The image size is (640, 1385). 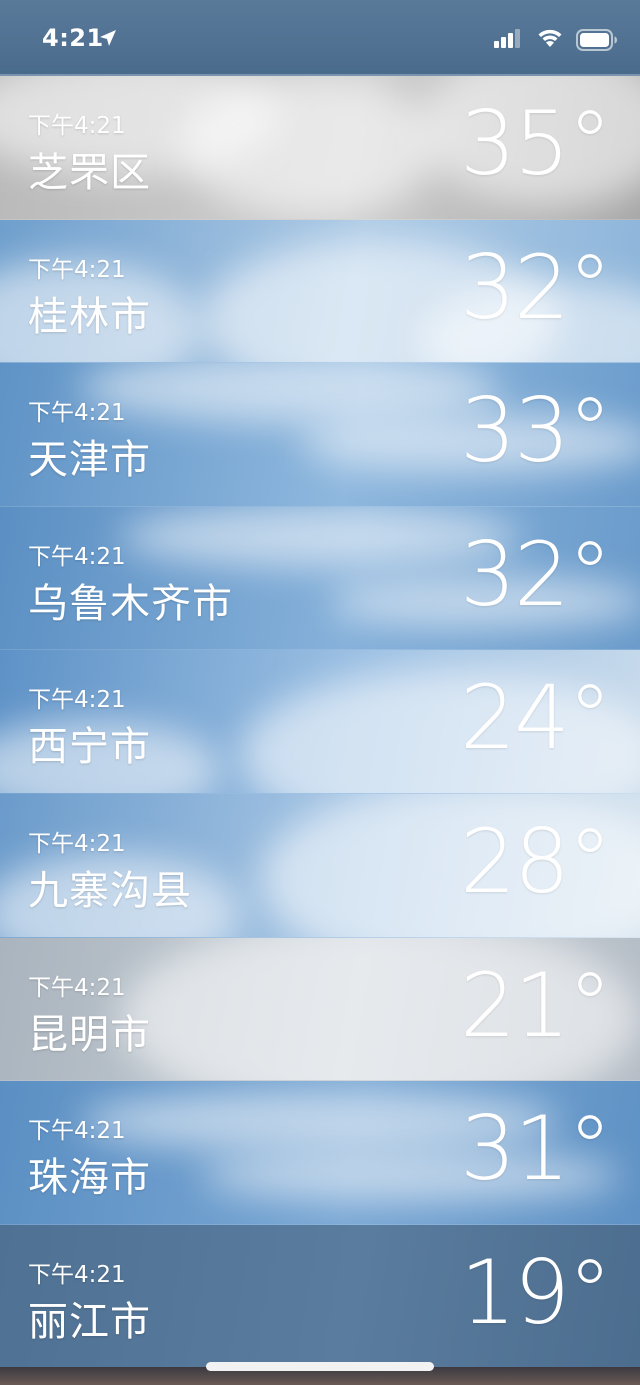 What do you see at coordinates (536, 1149) in the screenshot?
I see `city-temperature: 31°` at bounding box center [536, 1149].